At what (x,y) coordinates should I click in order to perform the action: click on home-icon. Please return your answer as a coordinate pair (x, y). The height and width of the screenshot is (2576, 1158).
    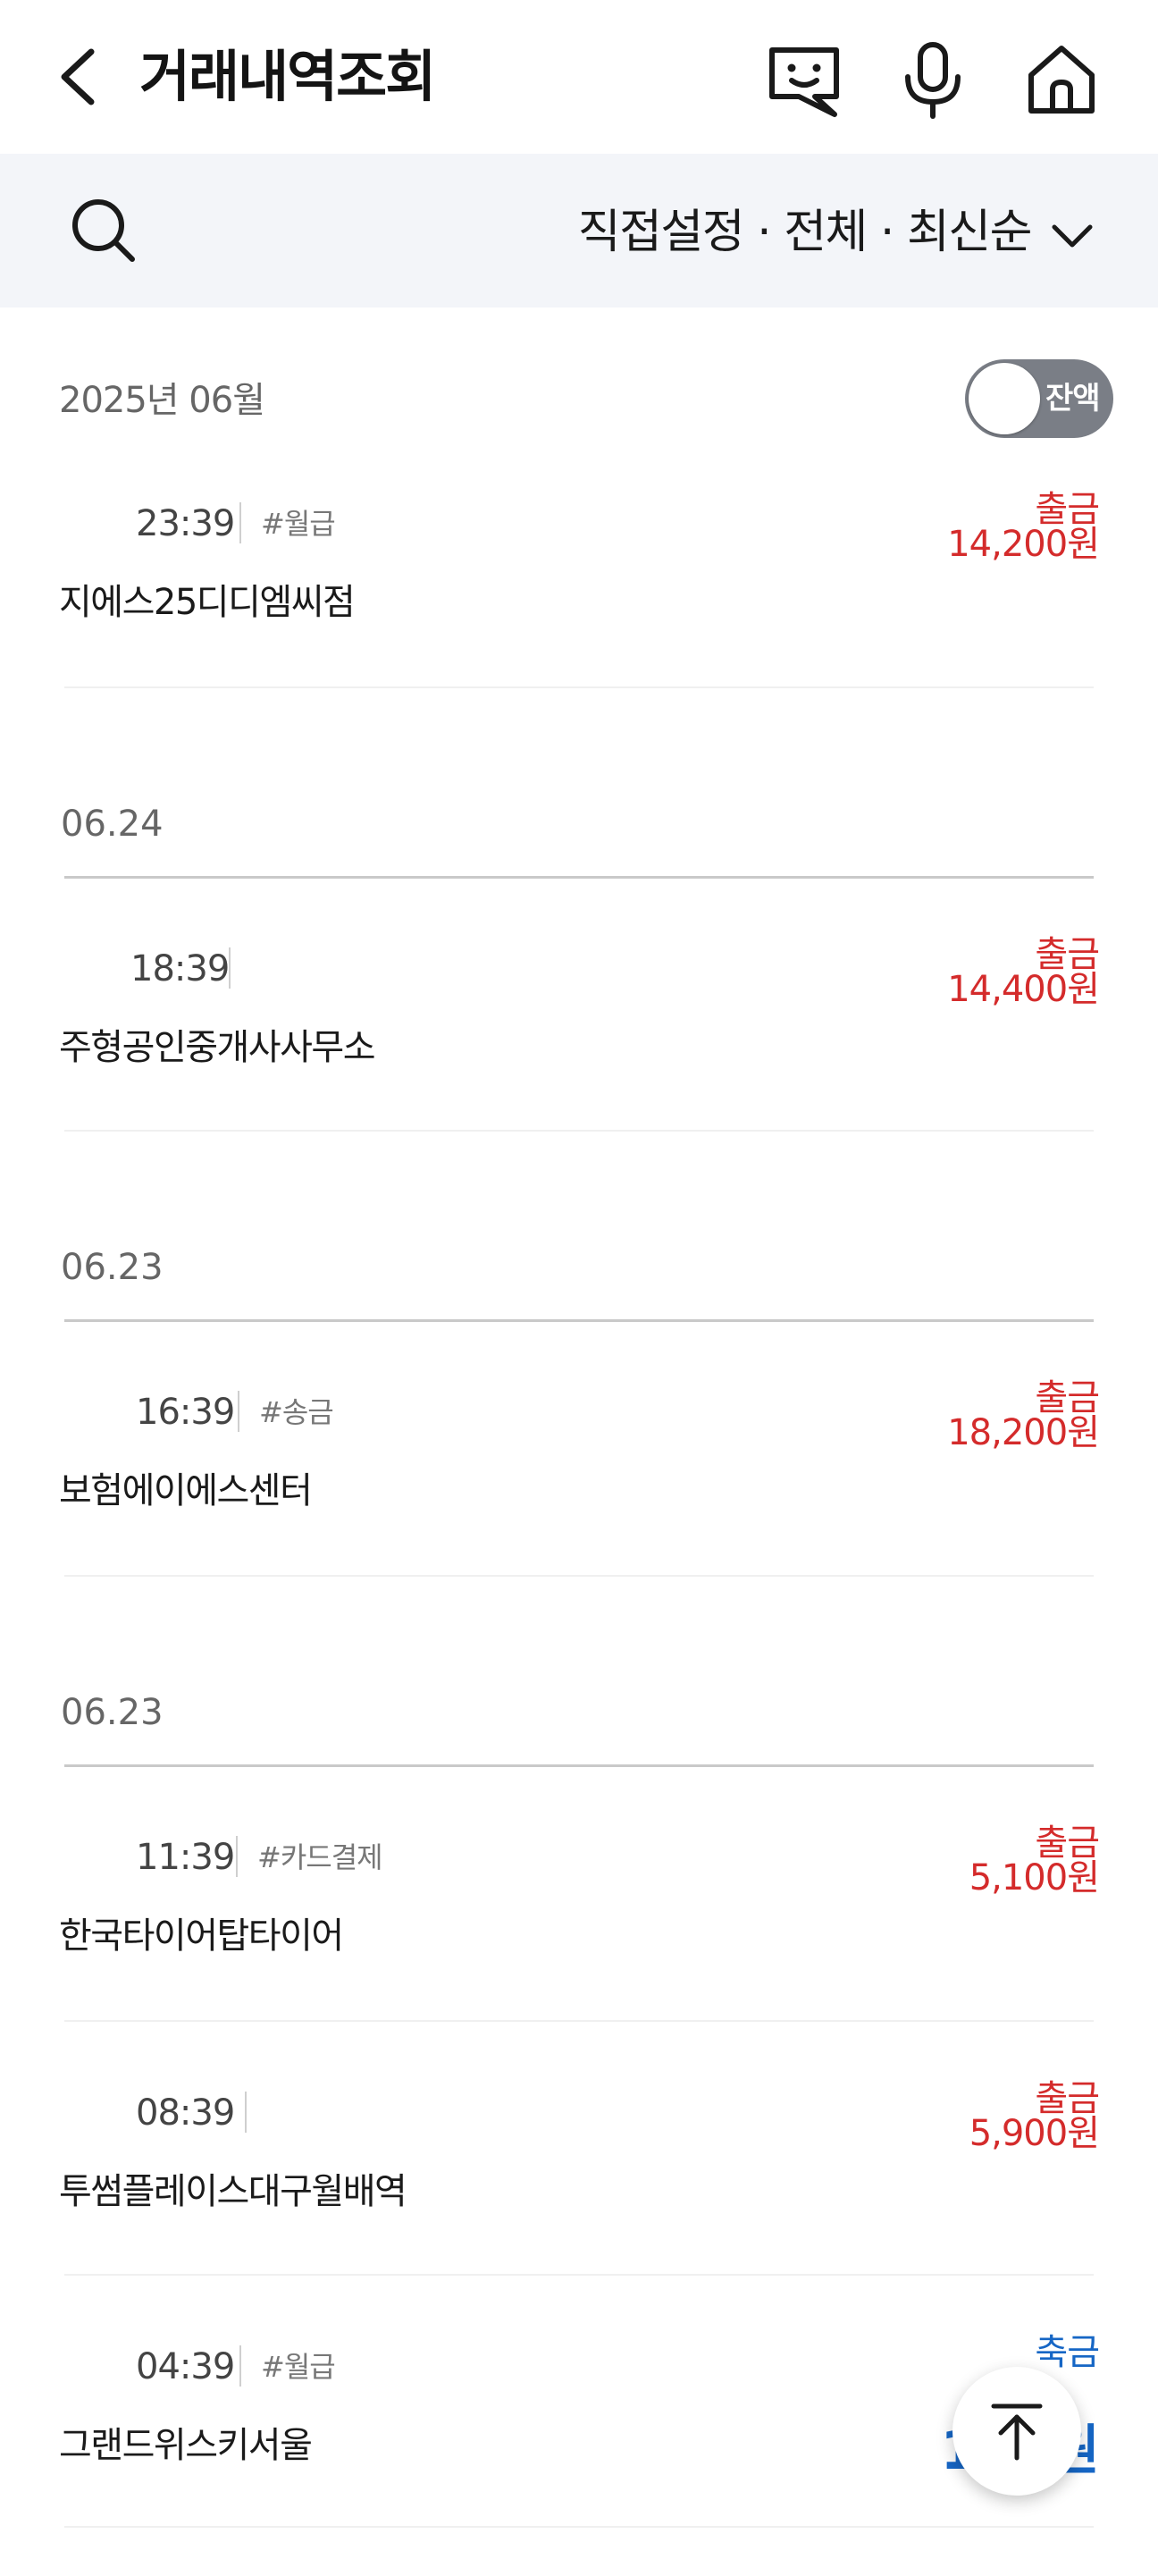
    Looking at the image, I should click on (1061, 80).